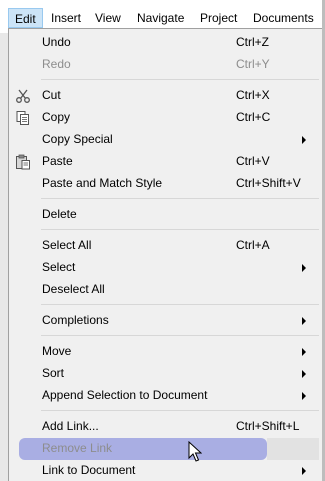  What do you see at coordinates (56, 42) in the screenshot?
I see `menu-item-label: Undo` at bounding box center [56, 42].